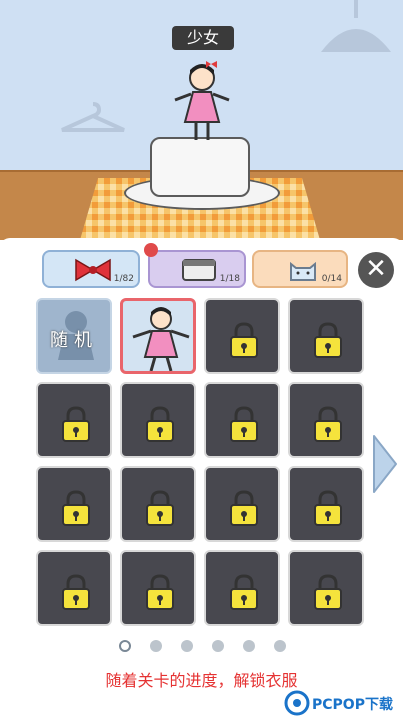 The height and width of the screenshot is (720, 403). I want to click on frame-icon, so click(199, 270).